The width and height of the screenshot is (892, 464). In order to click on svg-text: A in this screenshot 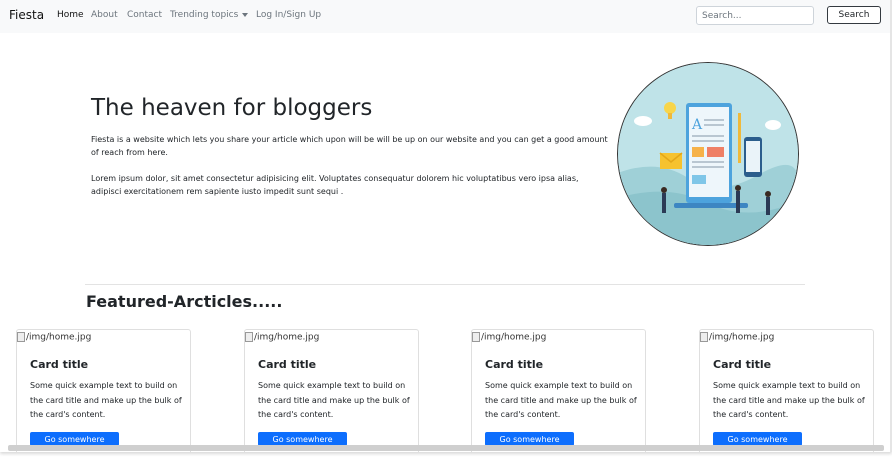, I will do `click(697, 125)`.